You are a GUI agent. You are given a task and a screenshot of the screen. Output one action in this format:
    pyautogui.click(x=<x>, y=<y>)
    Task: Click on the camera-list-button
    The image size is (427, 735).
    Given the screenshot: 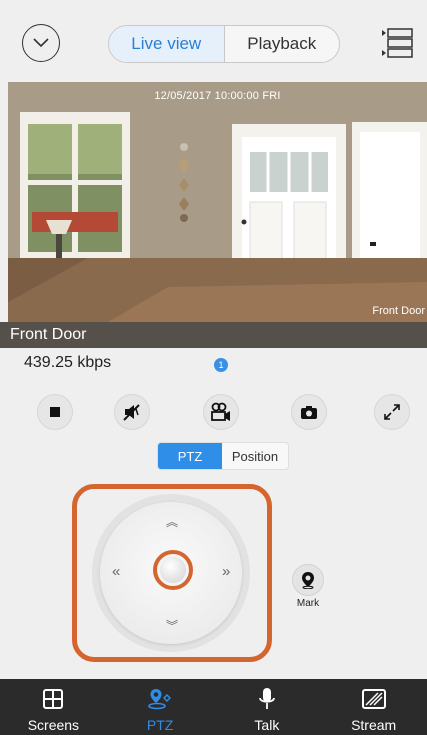 What is the action you would take?
    pyautogui.click(x=397, y=43)
    